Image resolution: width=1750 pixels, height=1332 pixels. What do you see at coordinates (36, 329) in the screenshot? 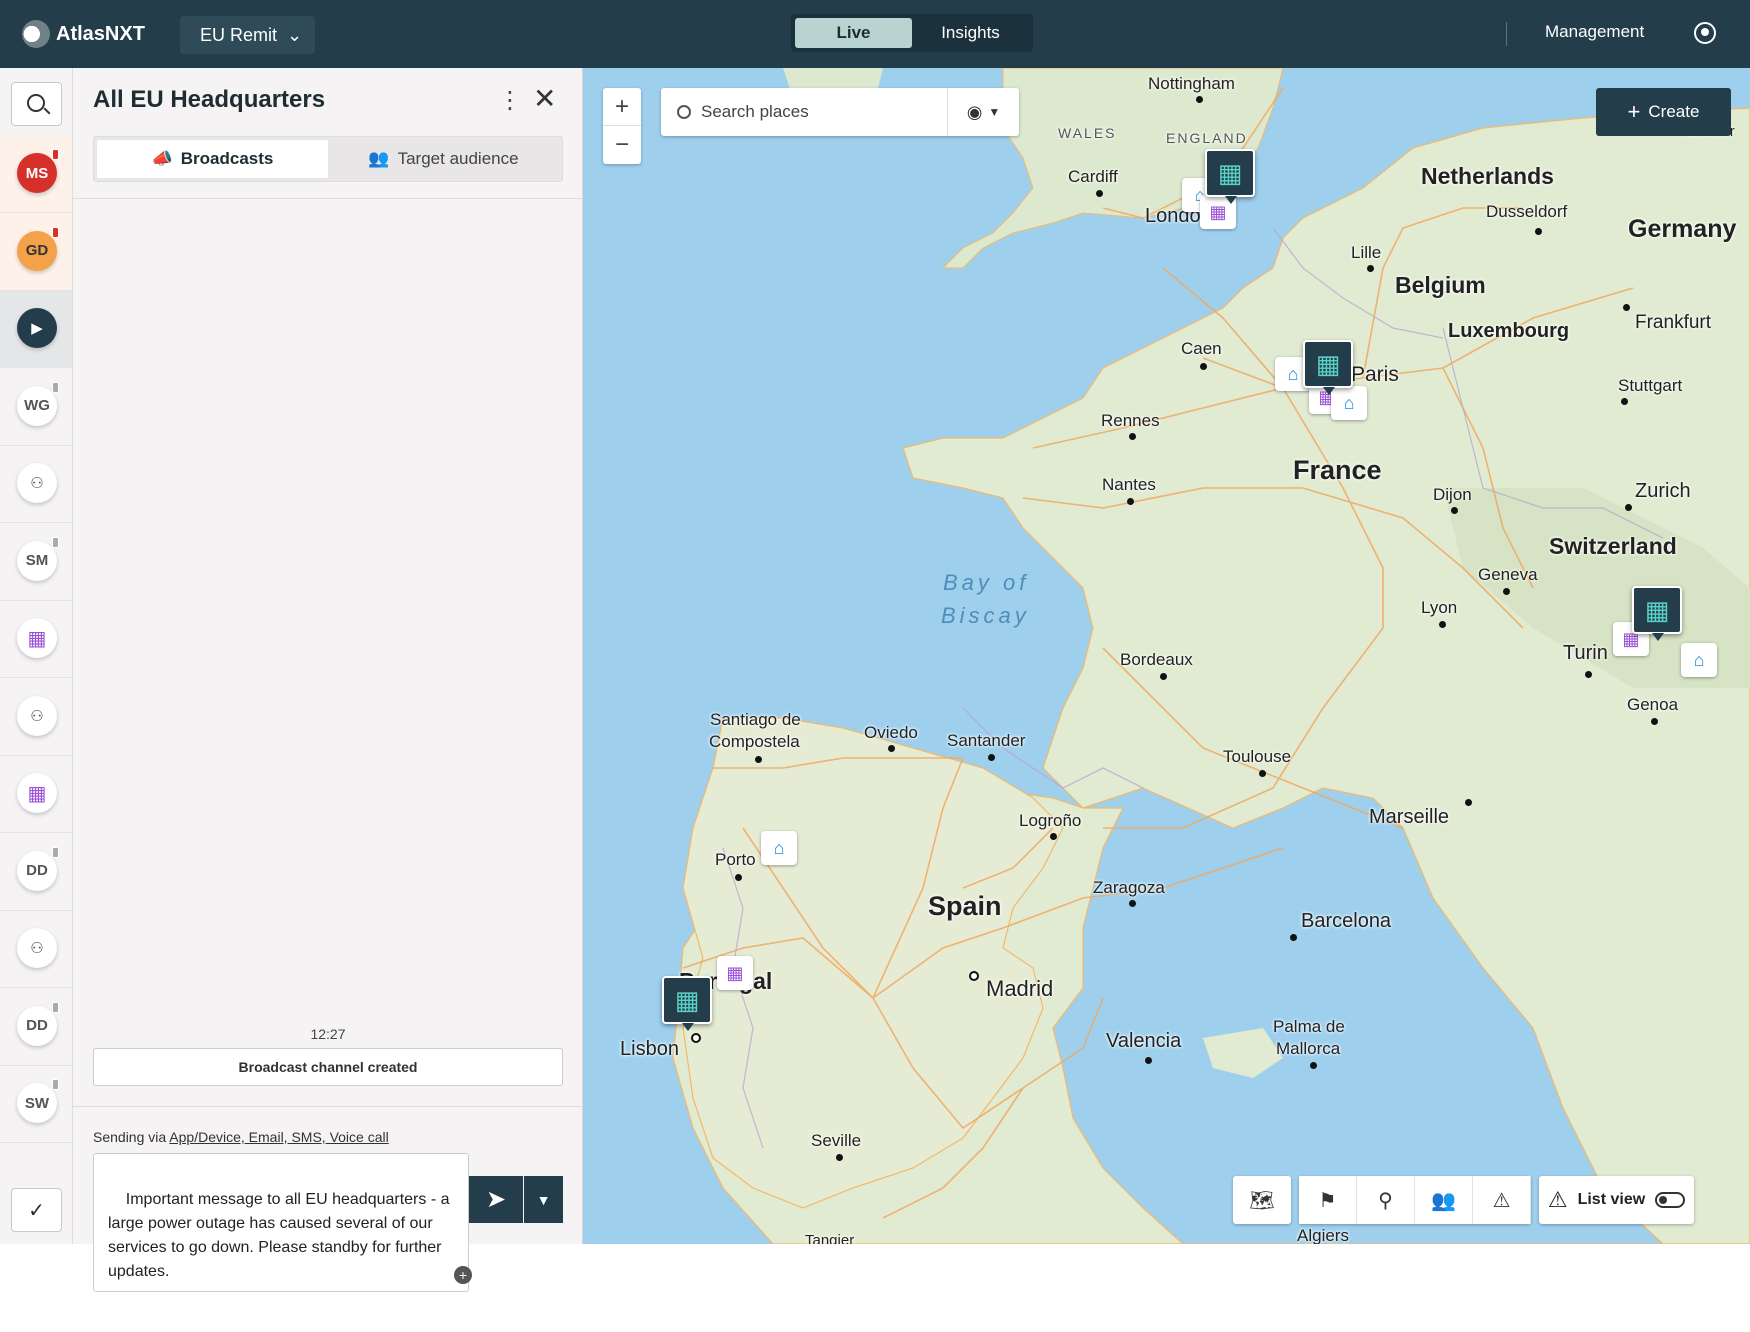
I see `channel-rail-item: ▶` at bounding box center [36, 329].